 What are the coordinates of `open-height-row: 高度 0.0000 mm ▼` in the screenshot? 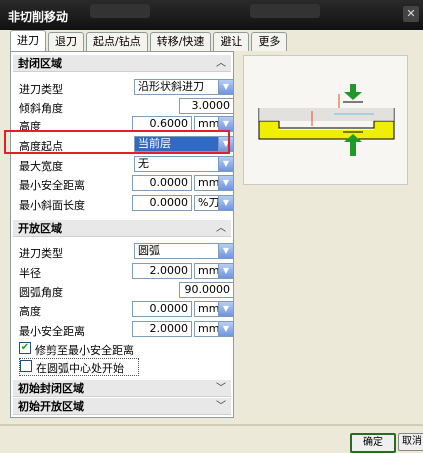 It's located at (126, 310).